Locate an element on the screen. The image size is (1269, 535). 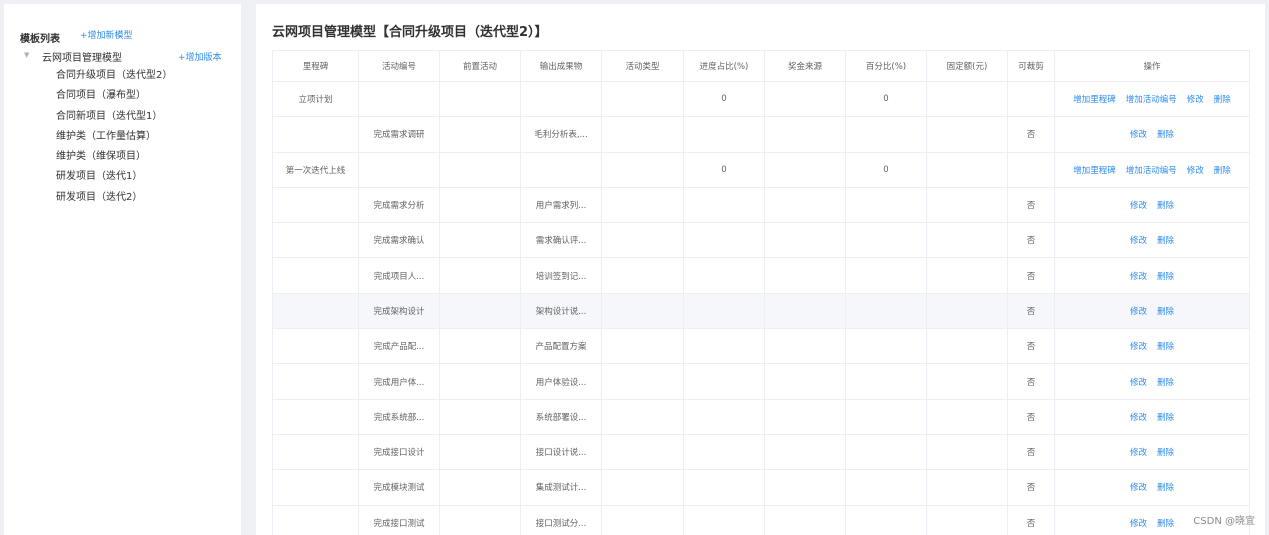
tree-child-item: 研发项目（迭代1） is located at coordinates (114, 179).